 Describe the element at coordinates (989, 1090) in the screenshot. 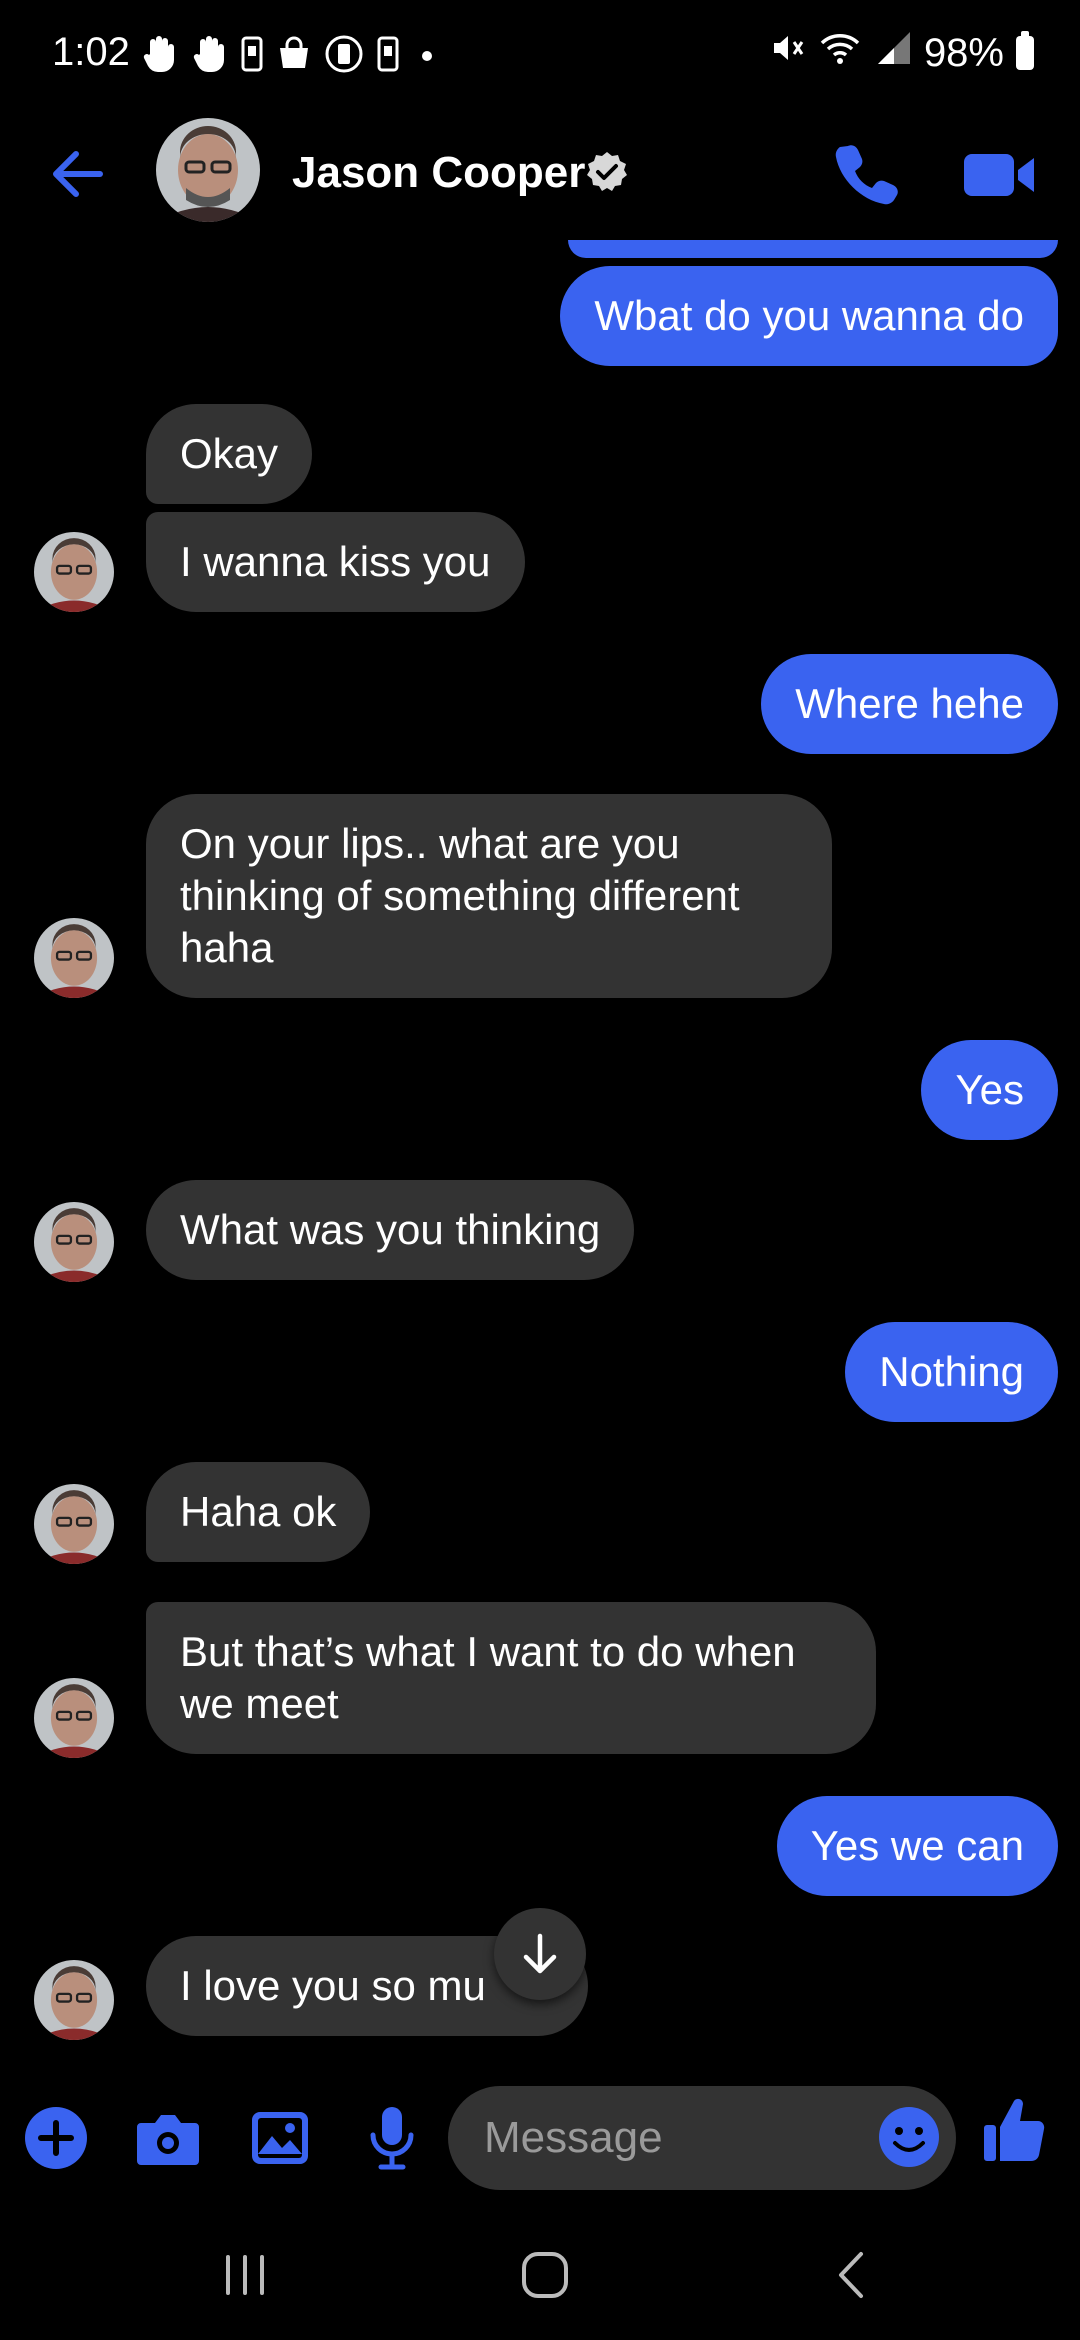

I see `message-bubble-outgoing: Yes` at that location.